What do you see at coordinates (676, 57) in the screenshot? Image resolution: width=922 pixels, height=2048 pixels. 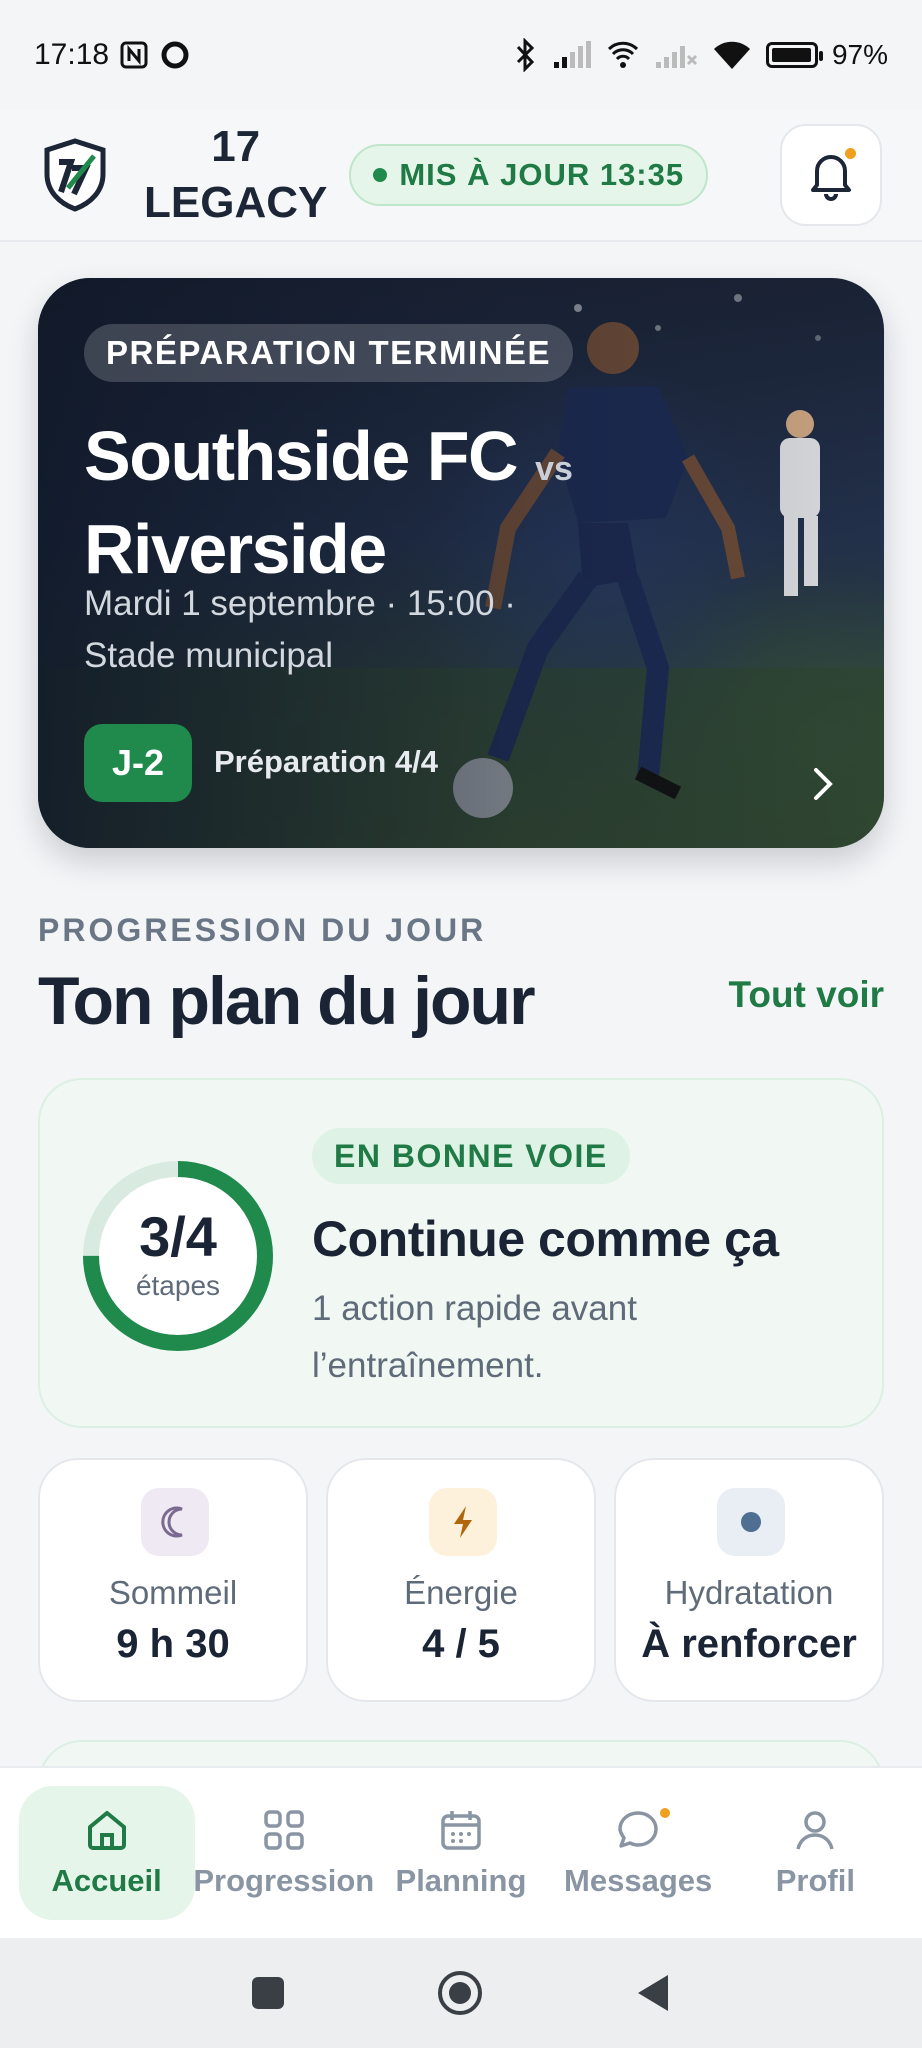 I see `signal-strength-2-icon` at bounding box center [676, 57].